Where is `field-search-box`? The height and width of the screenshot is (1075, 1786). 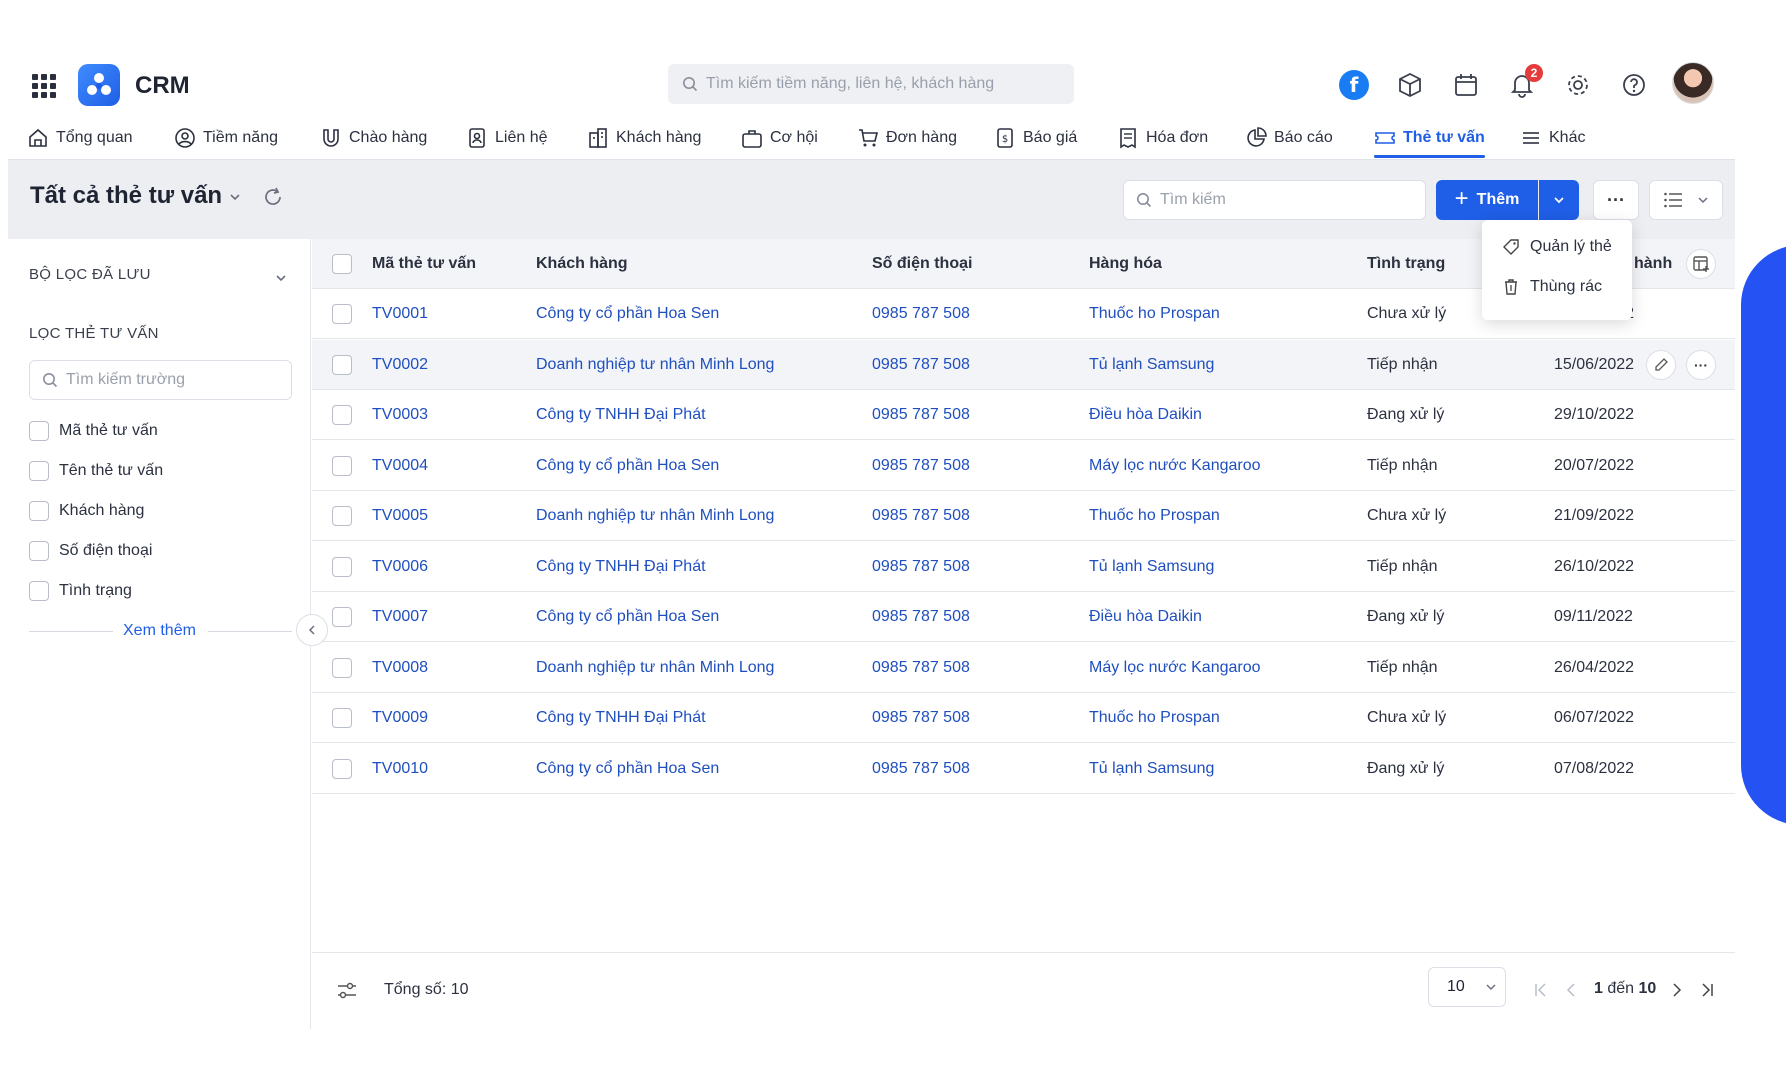
field-search-box is located at coordinates (160, 380).